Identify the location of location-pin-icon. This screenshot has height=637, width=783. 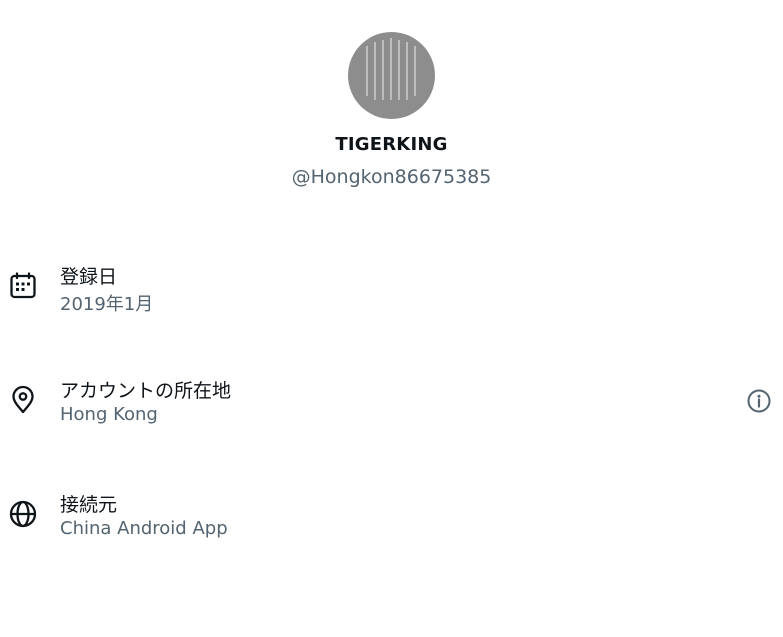
(23, 400).